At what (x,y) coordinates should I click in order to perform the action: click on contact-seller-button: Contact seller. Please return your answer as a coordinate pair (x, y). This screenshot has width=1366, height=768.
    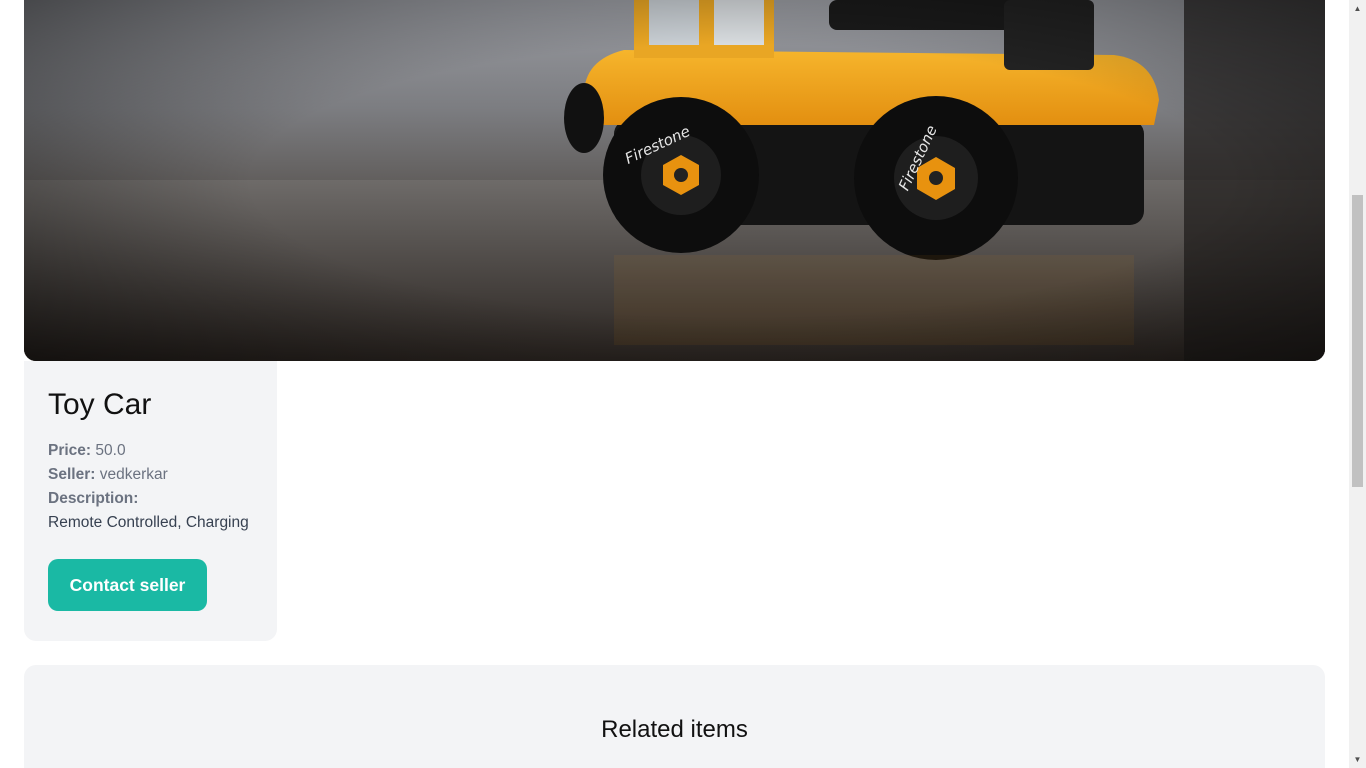
    Looking at the image, I should click on (127, 585).